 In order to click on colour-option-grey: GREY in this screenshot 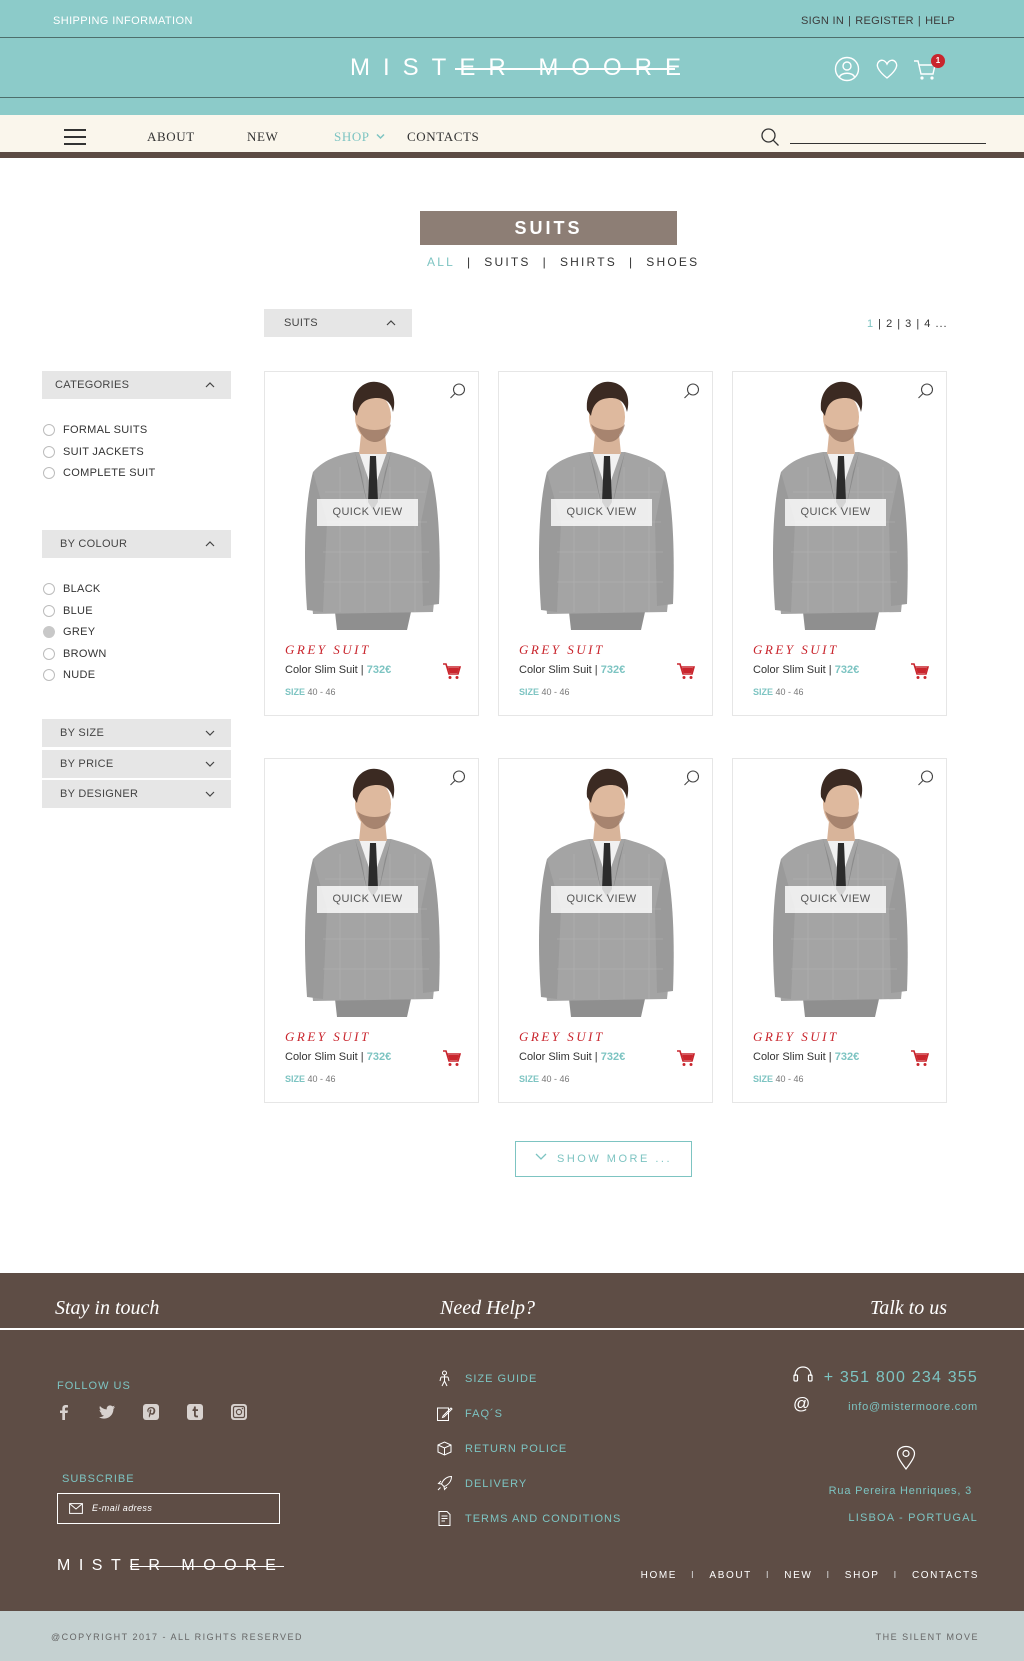, I will do `click(69, 632)`.